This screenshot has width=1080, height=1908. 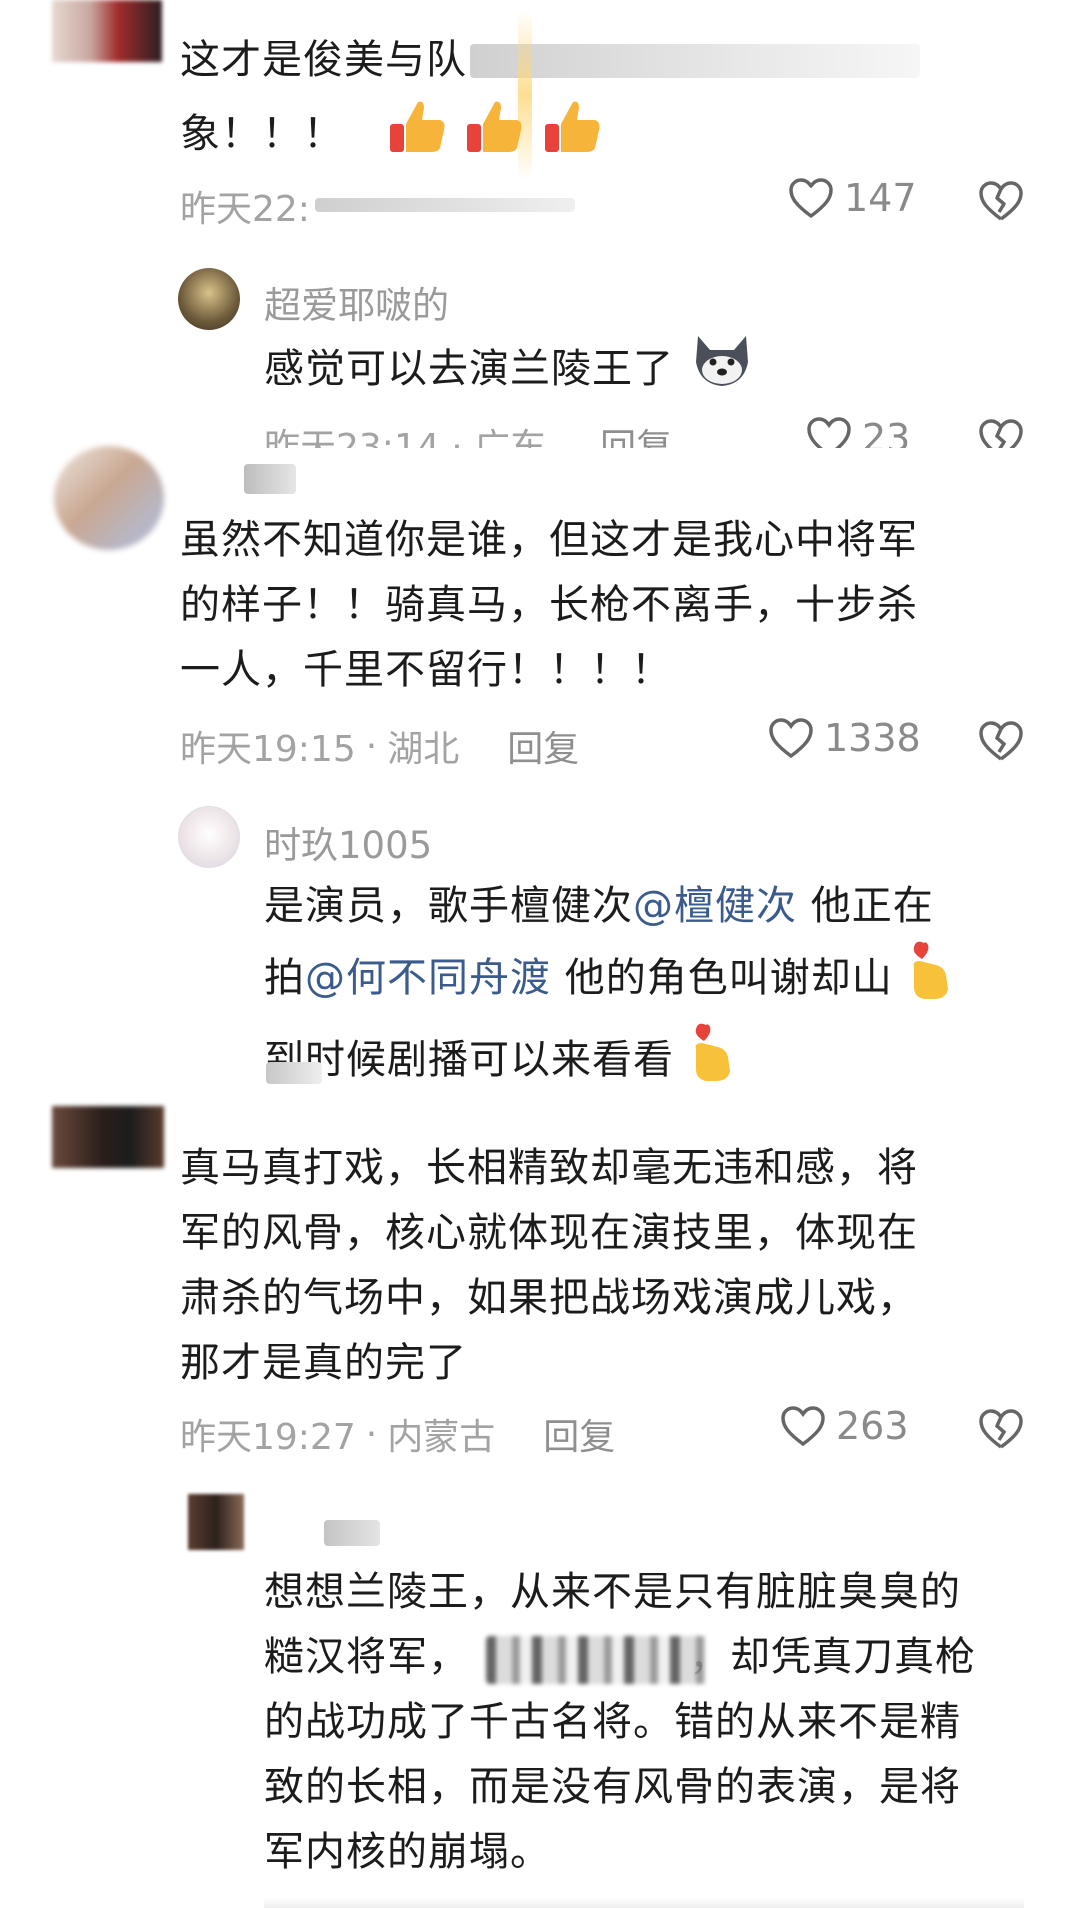 What do you see at coordinates (428, 978) in the screenshot?
I see `mention-link: @何不同舟渡` at bounding box center [428, 978].